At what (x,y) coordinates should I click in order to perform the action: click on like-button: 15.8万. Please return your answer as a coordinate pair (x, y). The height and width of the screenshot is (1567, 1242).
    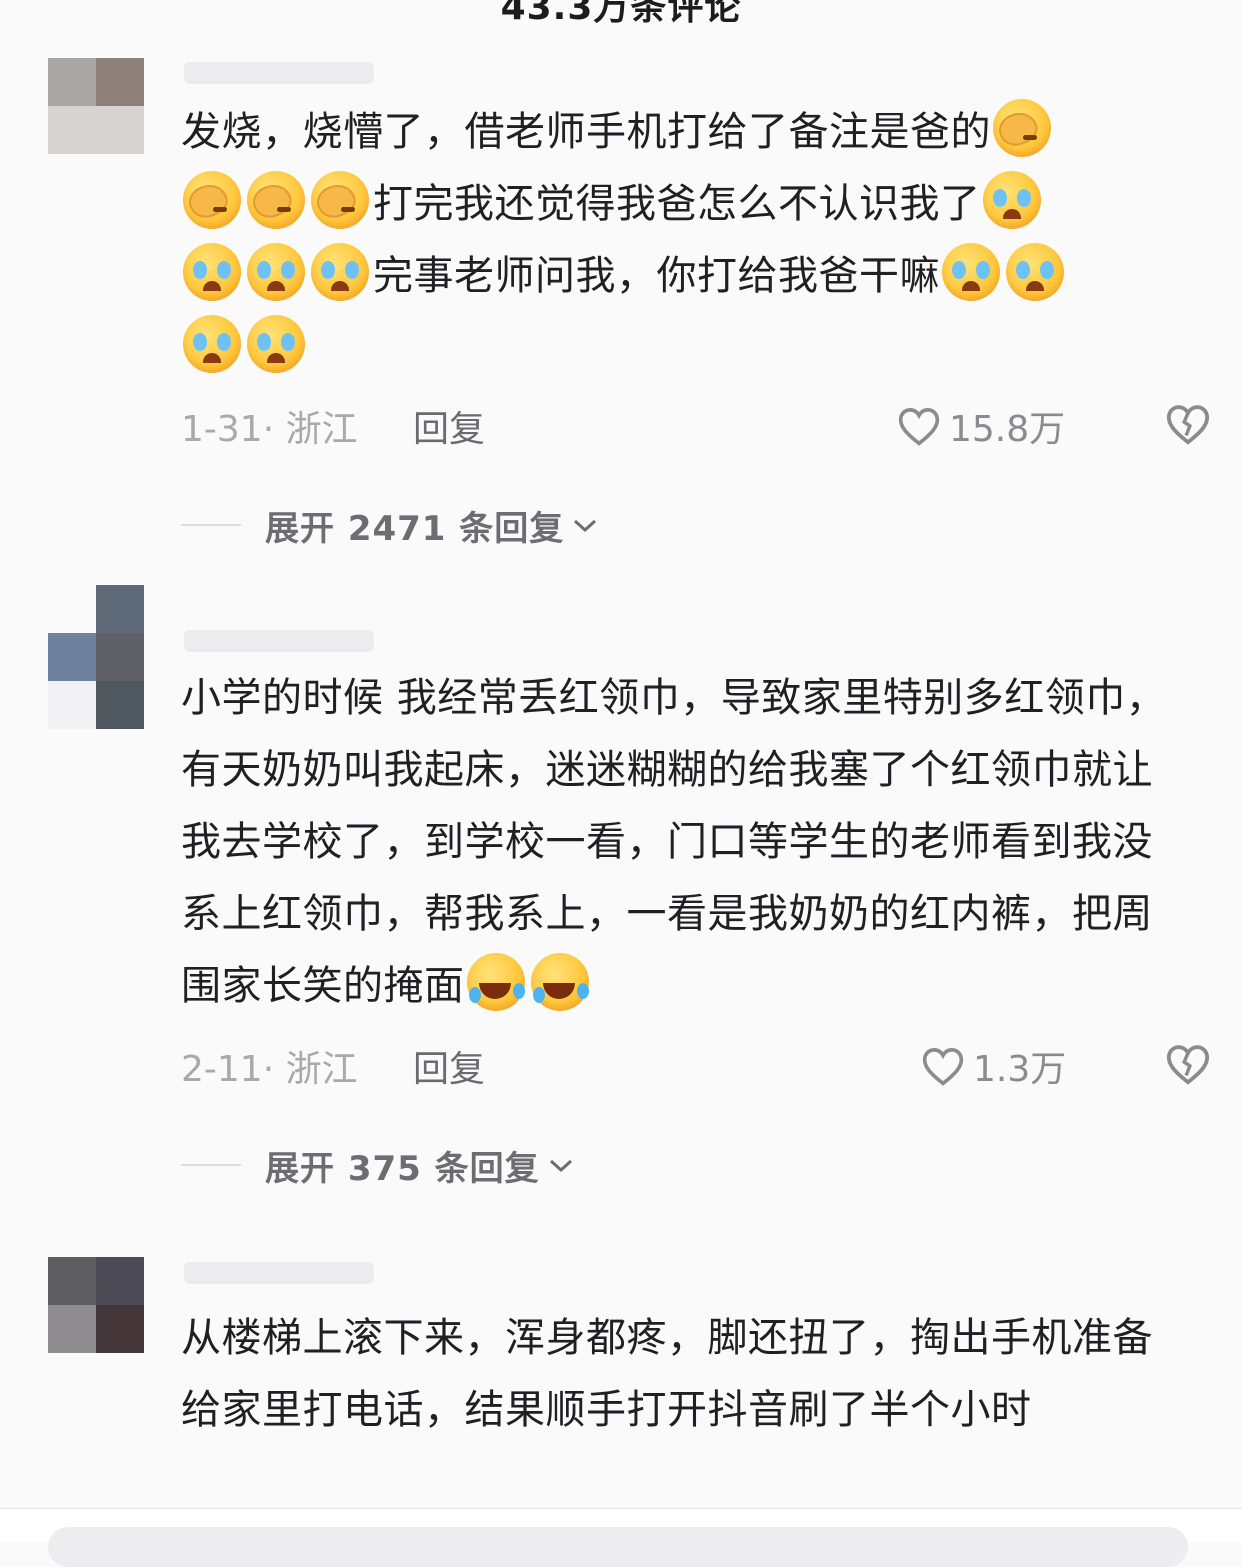
    Looking at the image, I should click on (981, 426).